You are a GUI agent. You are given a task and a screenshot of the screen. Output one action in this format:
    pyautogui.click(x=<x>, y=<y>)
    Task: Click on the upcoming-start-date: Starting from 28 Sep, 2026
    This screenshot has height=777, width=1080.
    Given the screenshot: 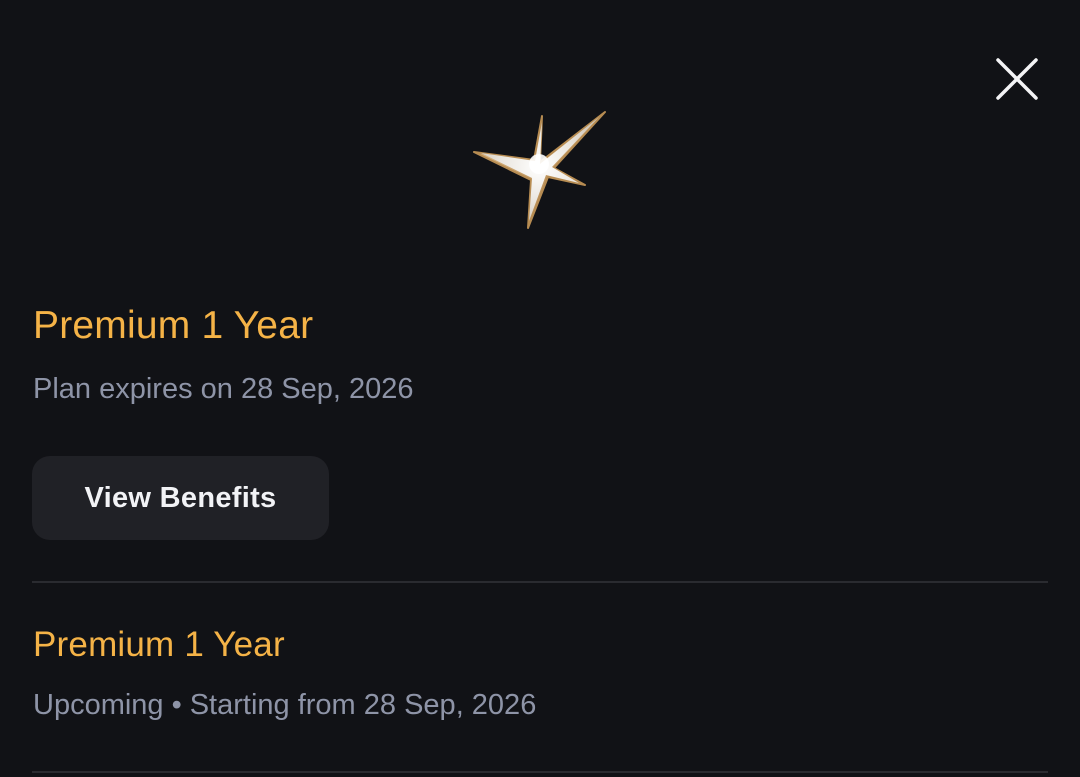 What is the action you would take?
    pyautogui.click(x=363, y=705)
    